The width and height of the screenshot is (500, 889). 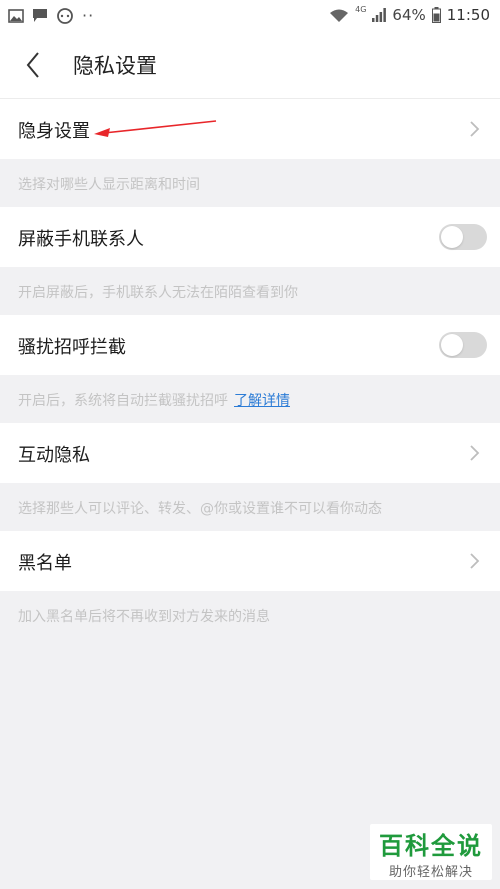 What do you see at coordinates (436, 15) in the screenshot?
I see `battery-icon` at bounding box center [436, 15].